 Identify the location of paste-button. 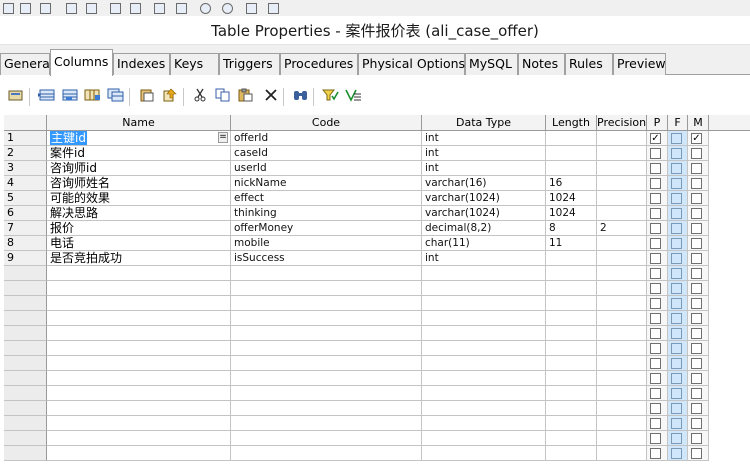
(245, 96).